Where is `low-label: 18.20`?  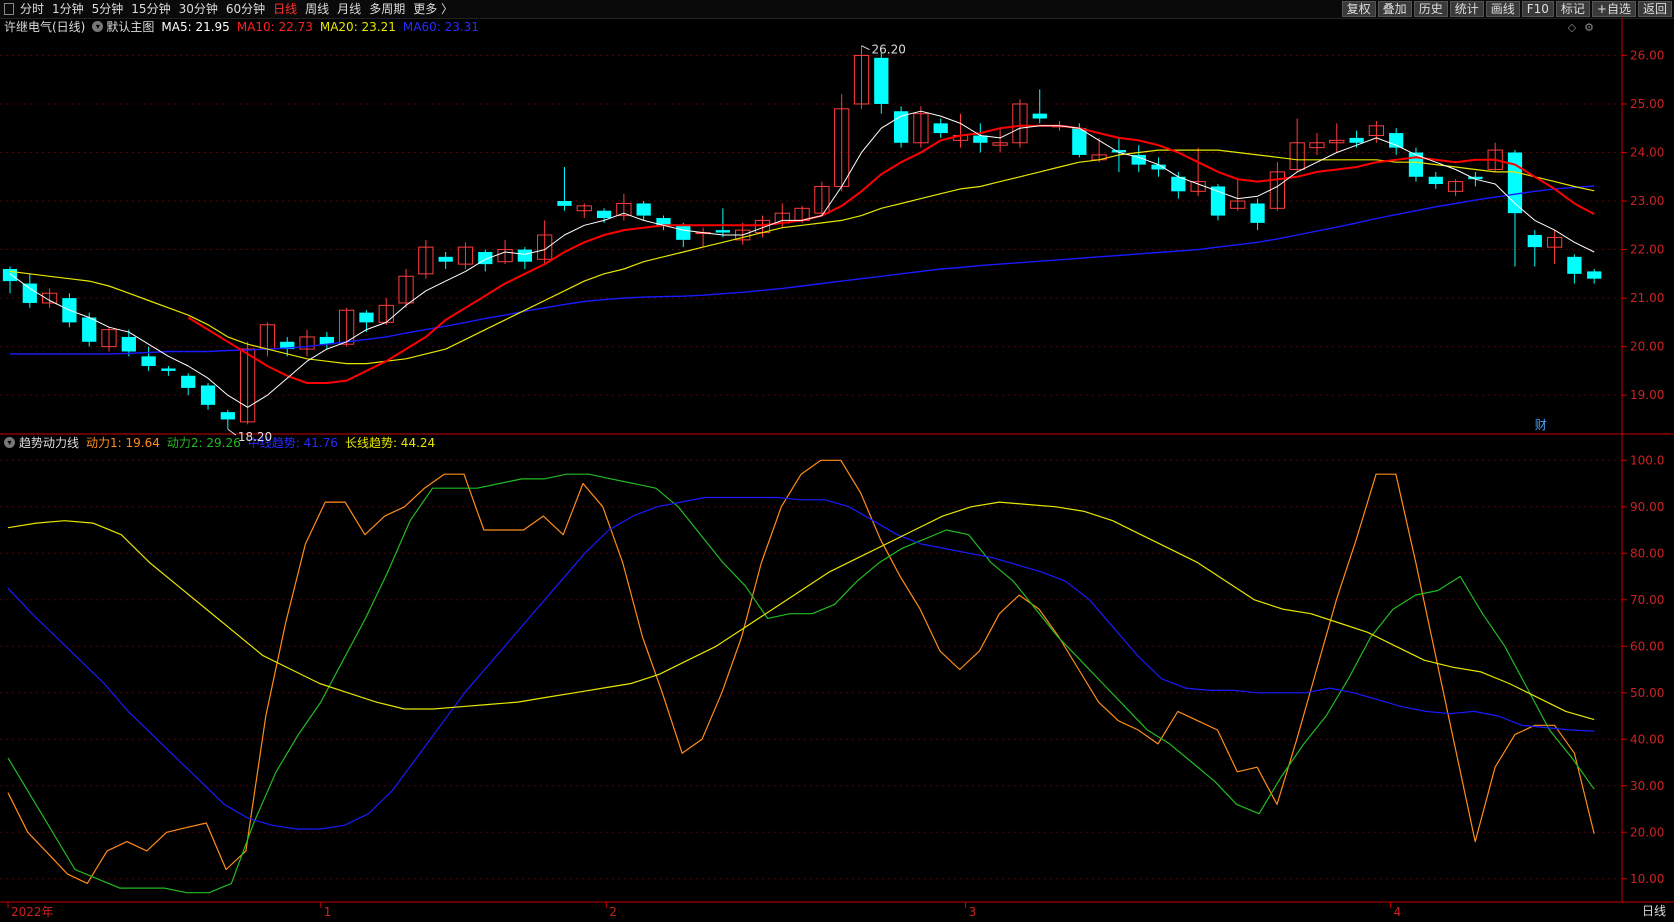
low-label: 18.20 is located at coordinates (255, 437).